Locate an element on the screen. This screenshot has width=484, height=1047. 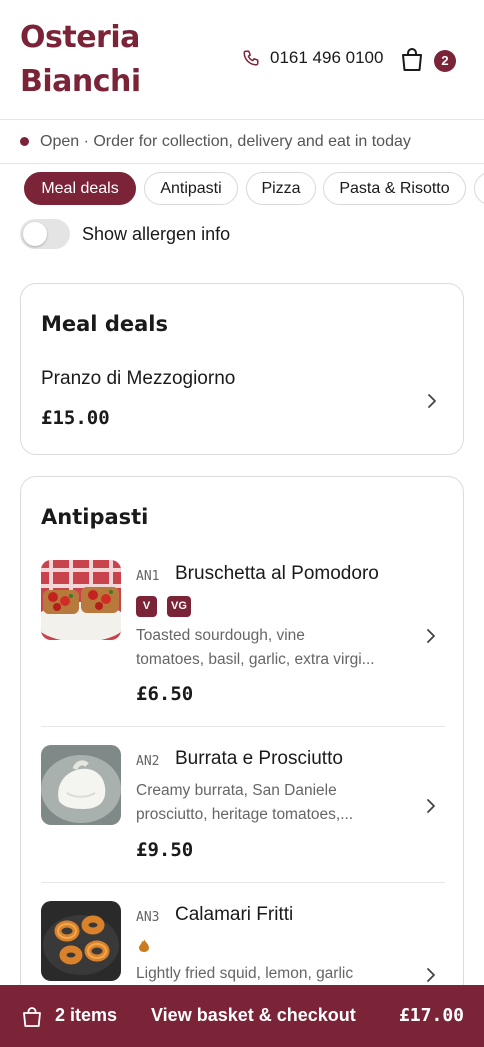
basket-item-count: 2 items is located at coordinates (86, 1015).